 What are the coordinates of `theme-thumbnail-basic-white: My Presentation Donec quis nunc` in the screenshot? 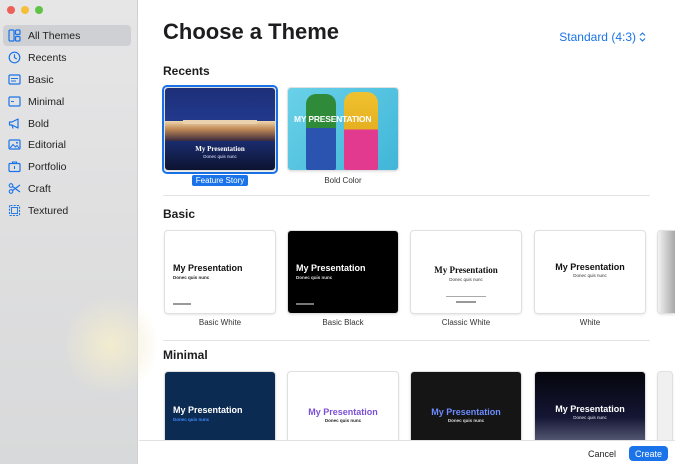 It's located at (220, 272).